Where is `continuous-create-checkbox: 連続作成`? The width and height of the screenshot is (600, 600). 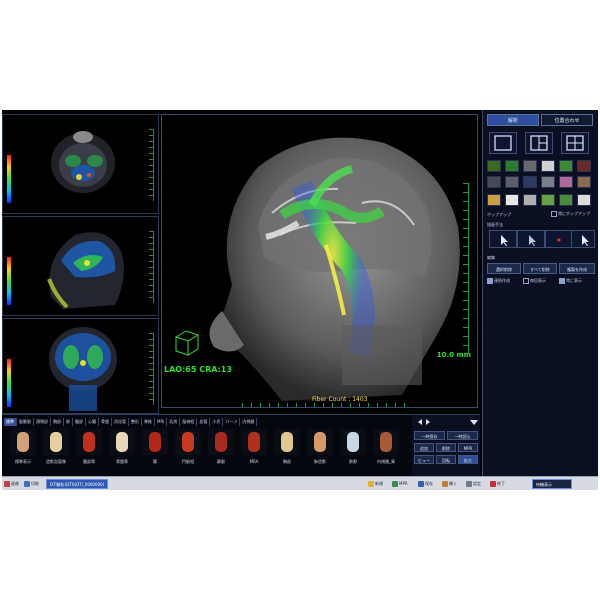
continuous-create-checkbox: 連続作成 is located at coordinates (498, 281).